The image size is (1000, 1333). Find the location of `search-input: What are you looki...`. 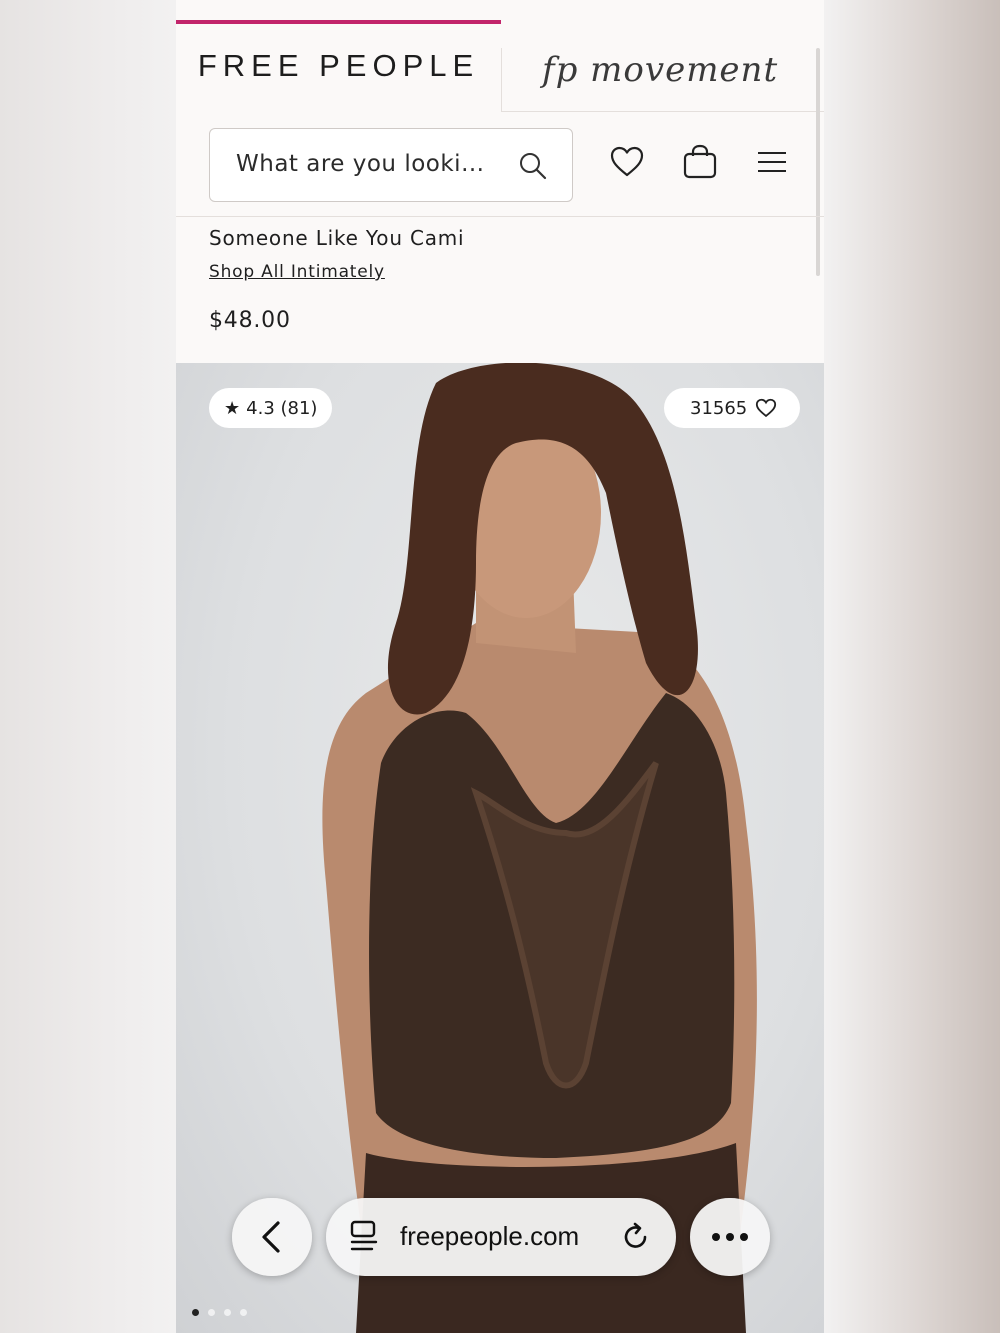

search-input: What are you looki... is located at coordinates (391, 165).